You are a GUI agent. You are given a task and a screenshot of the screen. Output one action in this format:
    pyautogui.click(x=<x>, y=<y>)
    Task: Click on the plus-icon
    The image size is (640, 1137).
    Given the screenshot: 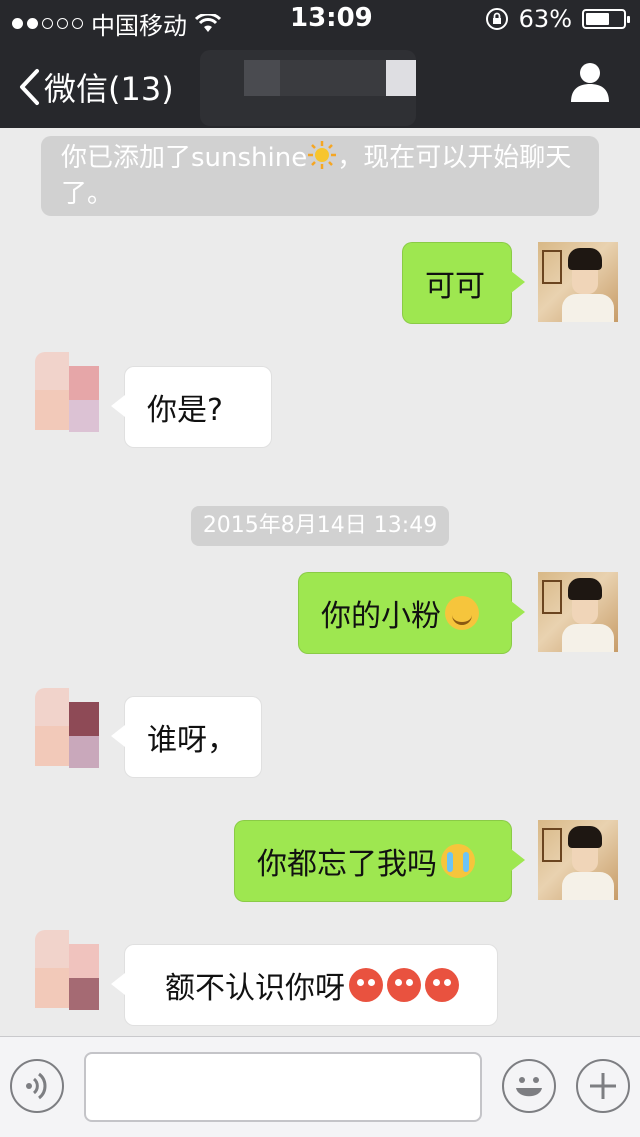 What is the action you would take?
    pyautogui.click(x=603, y=1086)
    